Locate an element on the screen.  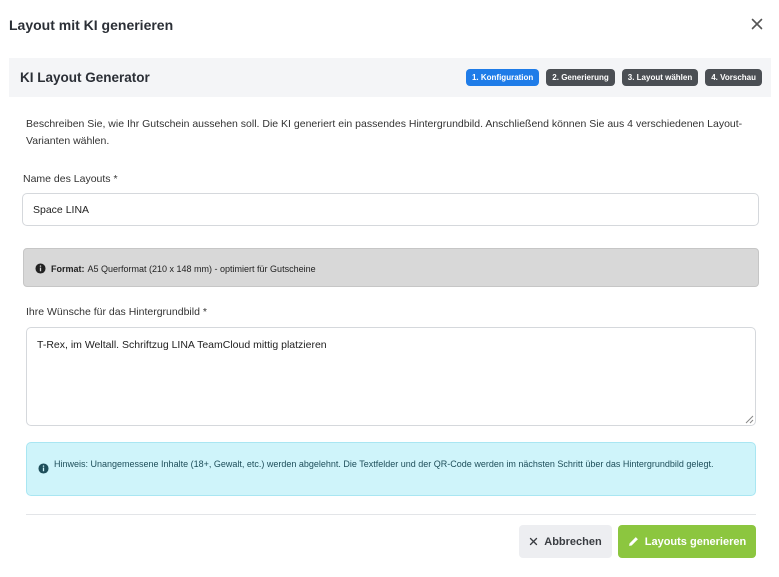
generate-button-label: Layouts generieren is located at coordinates (695, 541).